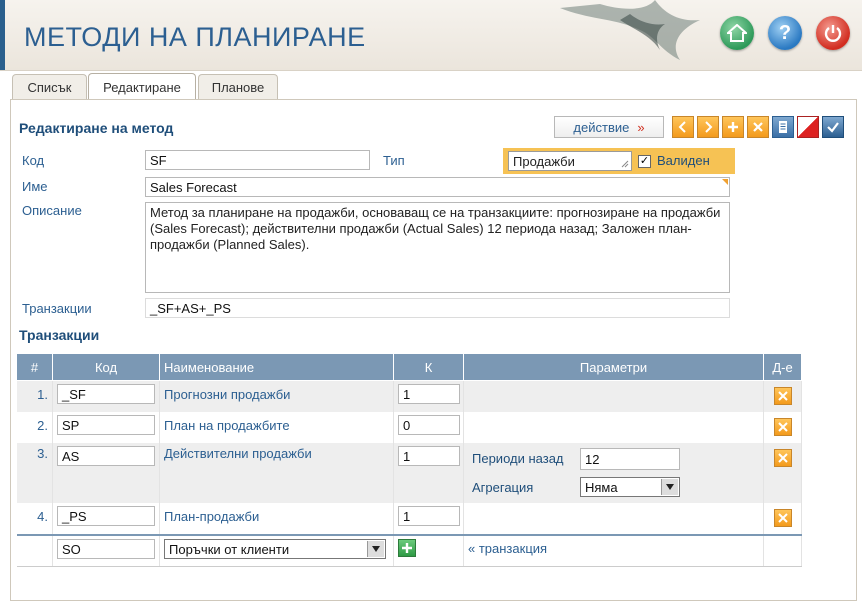 Image resolution: width=862 pixels, height=605 pixels. I want to click on clear-icon, so click(808, 127).